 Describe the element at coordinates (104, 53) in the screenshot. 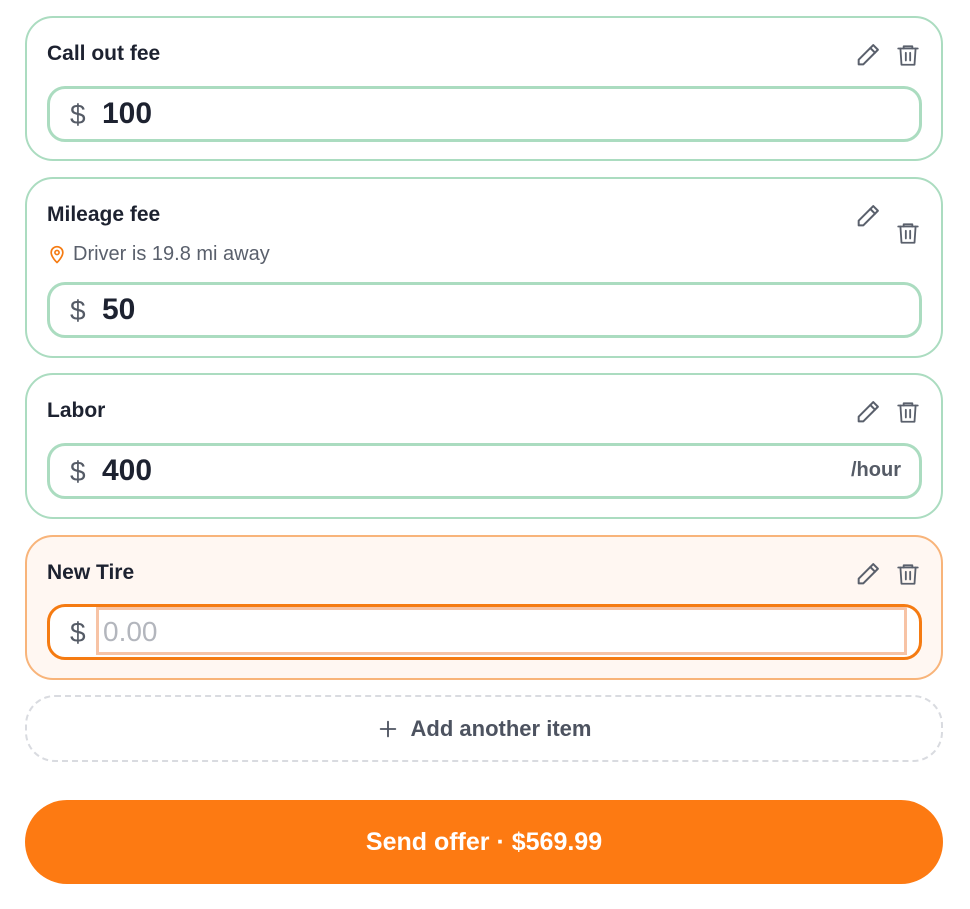

I see `line-item-title: Call out fee` at that location.